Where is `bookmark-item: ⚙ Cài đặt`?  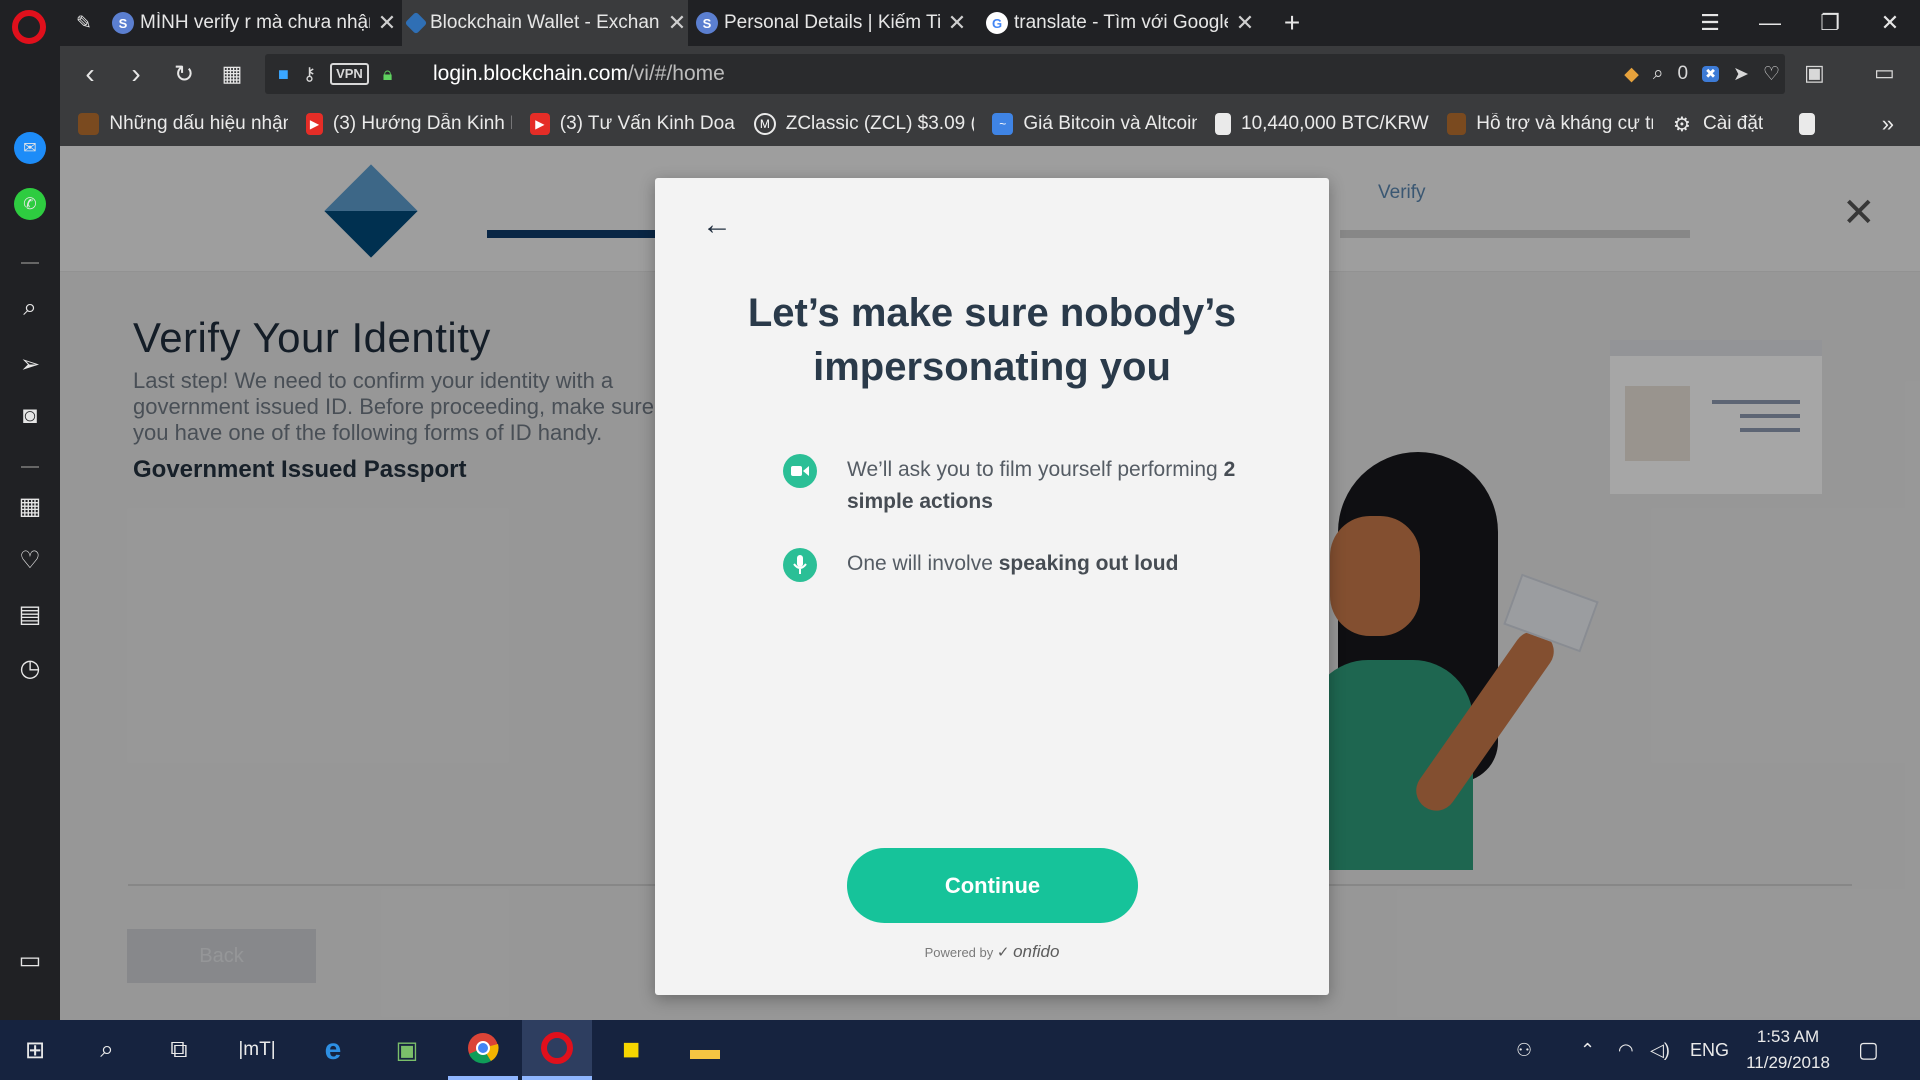 bookmark-item: ⚙ Cài đặt is located at coordinates (1726, 124).